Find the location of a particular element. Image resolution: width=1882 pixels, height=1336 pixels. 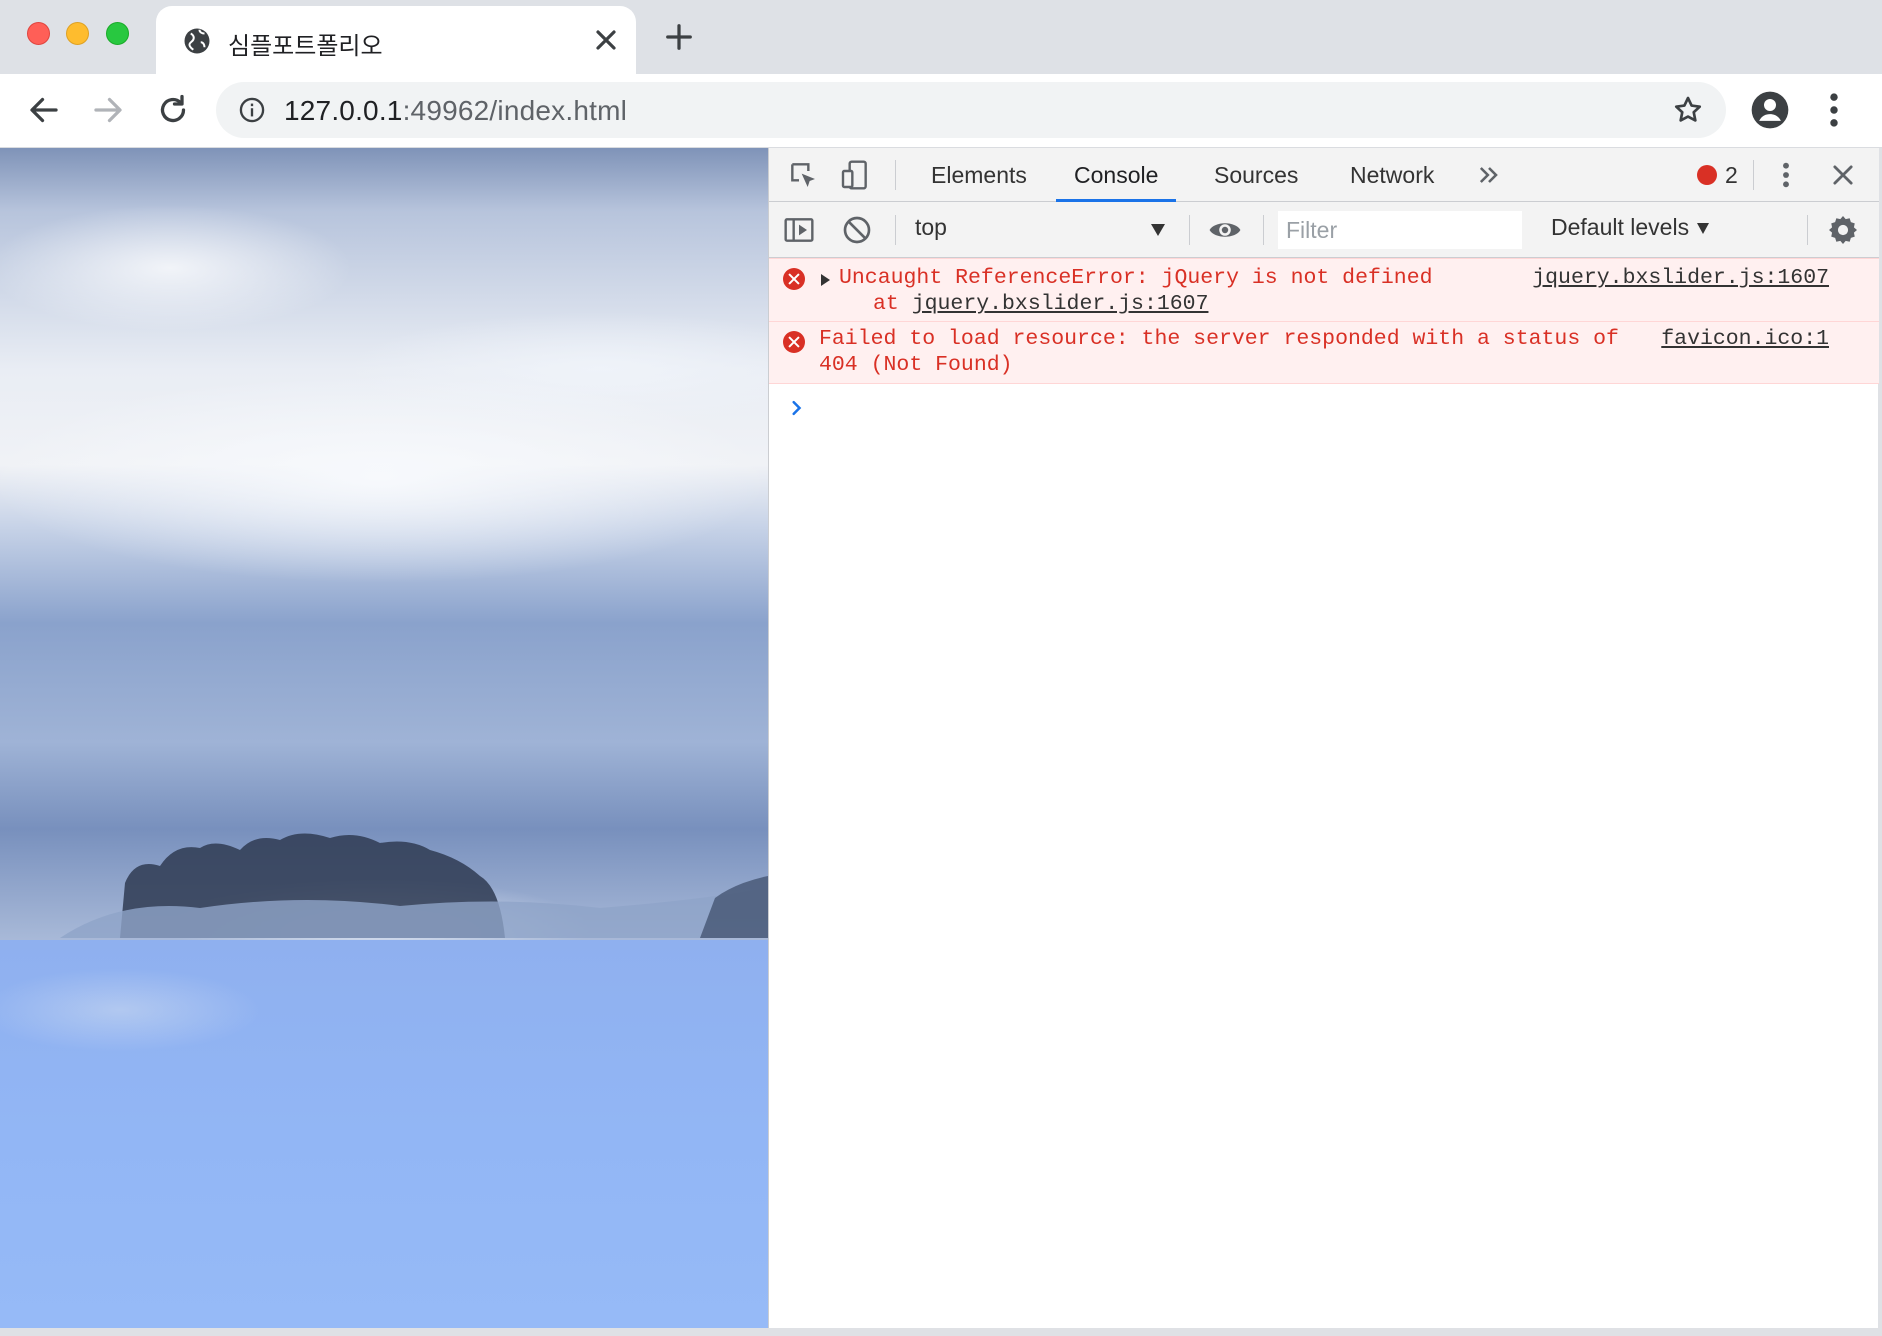

clear-console-icon is located at coordinates (857, 230).